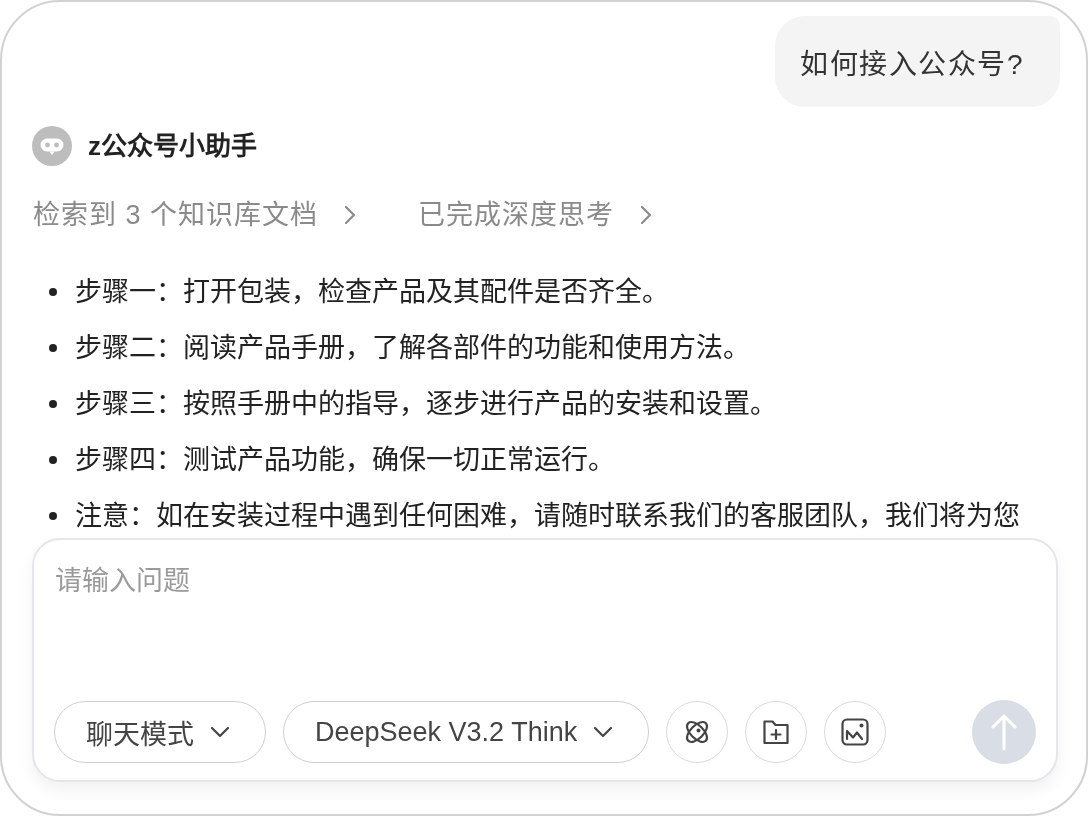  I want to click on list-item-text: 注意：如在安装过程中遇到任何困难，请随时联系我们的客服团队，我们将为您, so click(547, 516).